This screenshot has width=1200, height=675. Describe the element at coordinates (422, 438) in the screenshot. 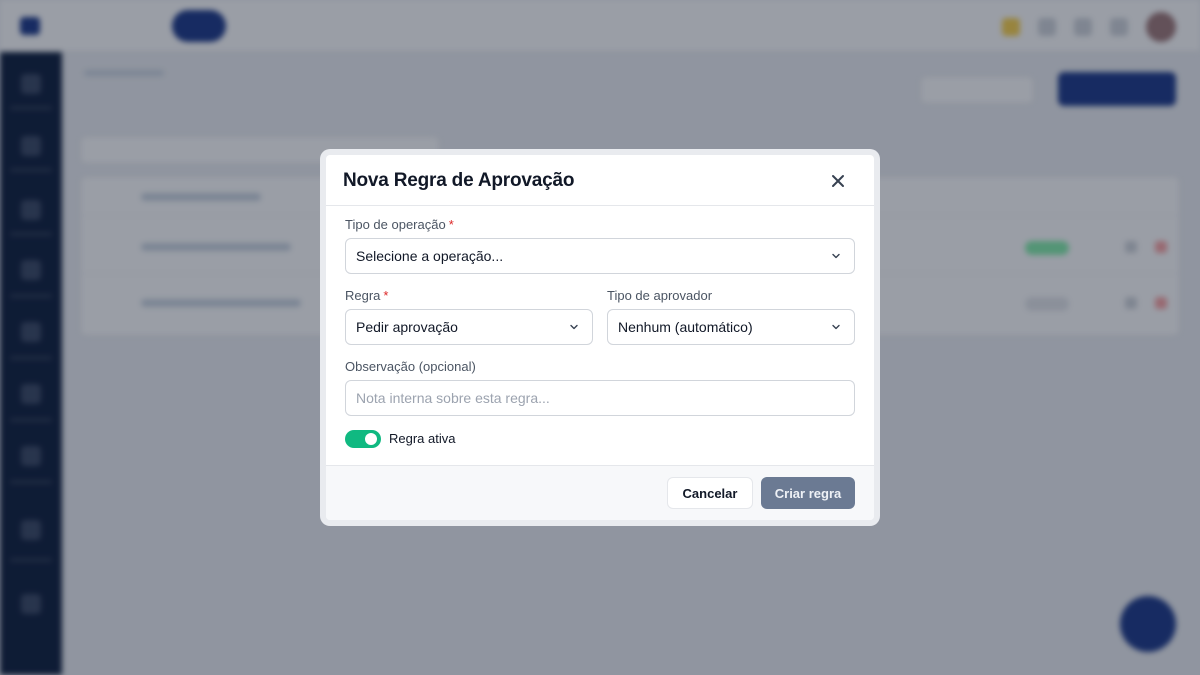

I see `active-rule-label: Regra ativa` at that location.